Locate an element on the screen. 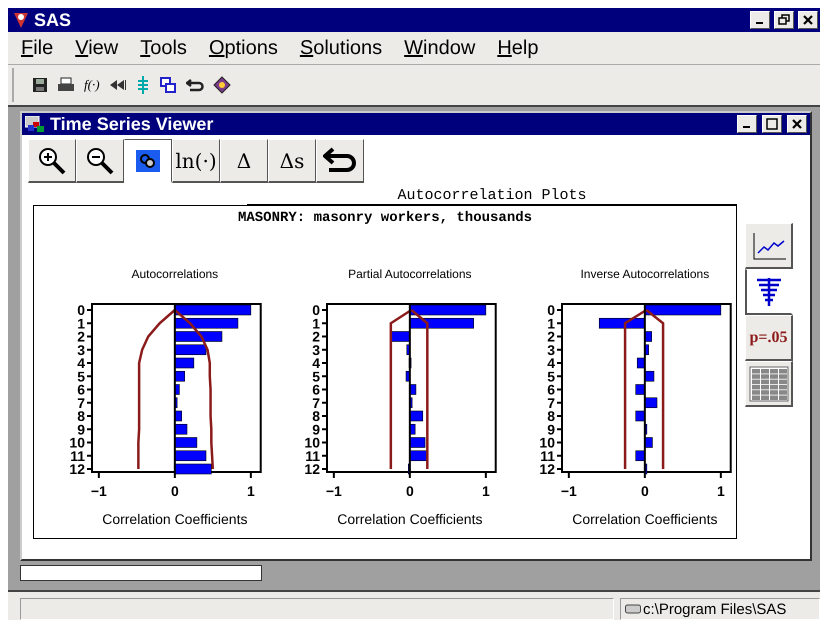 Image resolution: width=820 pixels, height=620 pixels. window-title: Time Series Viewer is located at coordinates (132, 124).